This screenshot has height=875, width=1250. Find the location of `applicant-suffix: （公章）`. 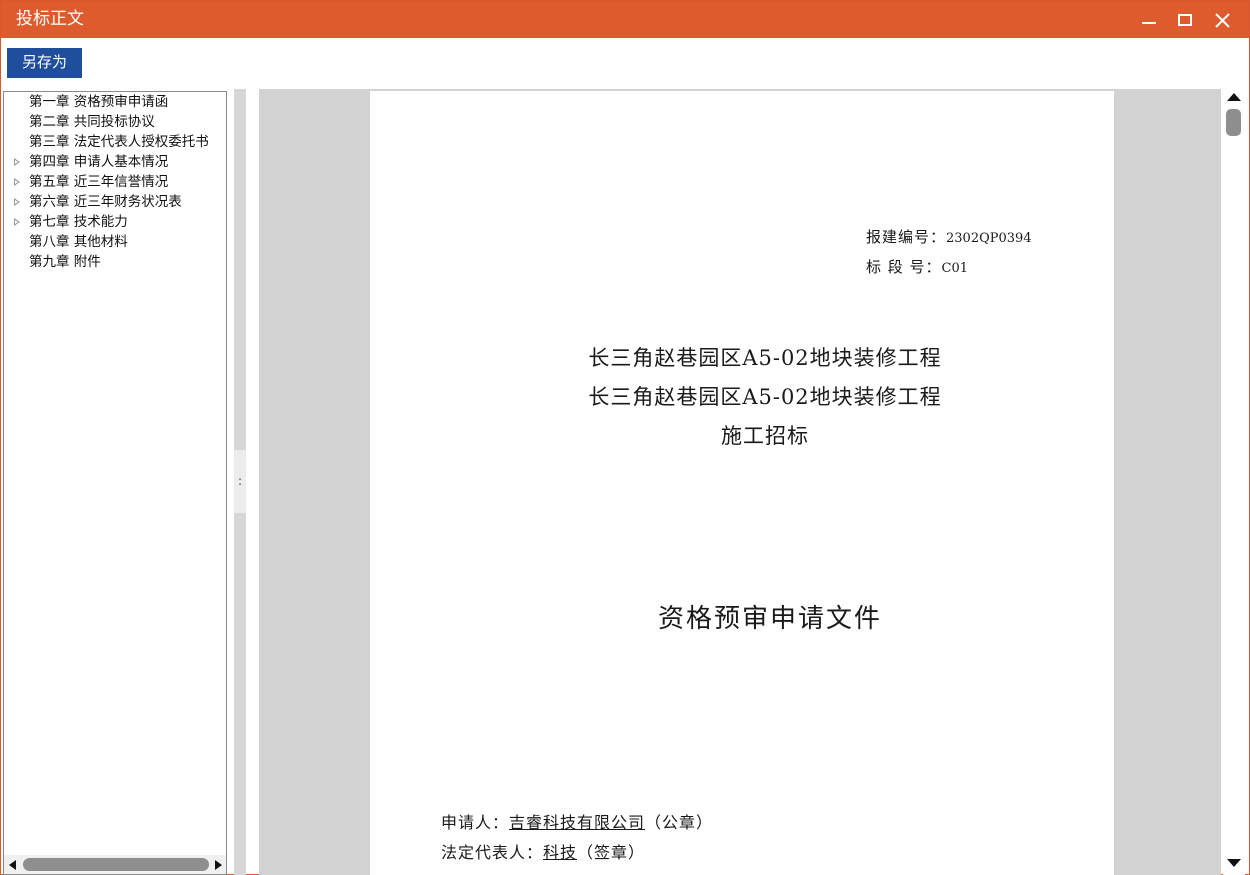

applicant-suffix: （公章） is located at coordinates (679, 822).